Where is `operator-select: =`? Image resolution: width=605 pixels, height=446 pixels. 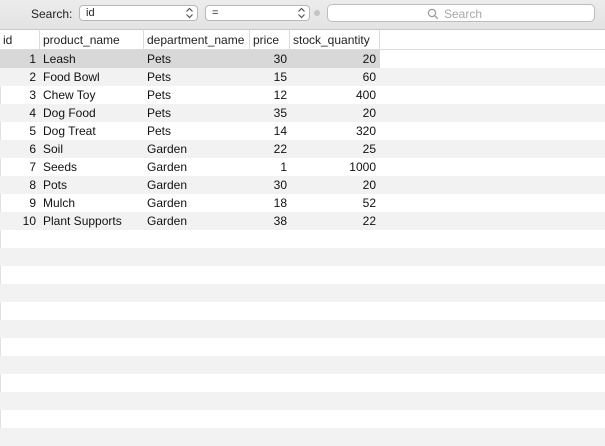 operator-select: = is located at coordinates (257, 13).